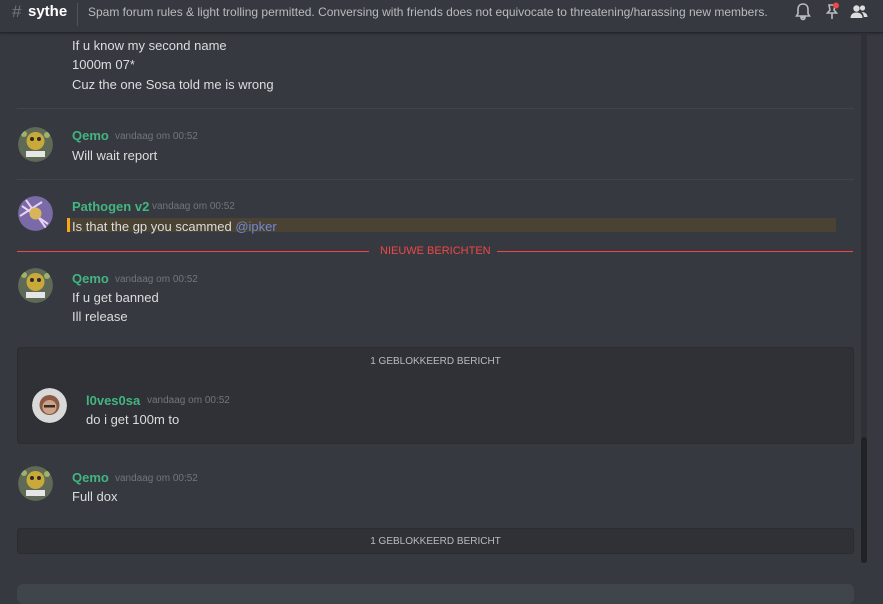  Describe the element at coordinates (77, 14) in the screenshot. I see `header-divider` at that location.